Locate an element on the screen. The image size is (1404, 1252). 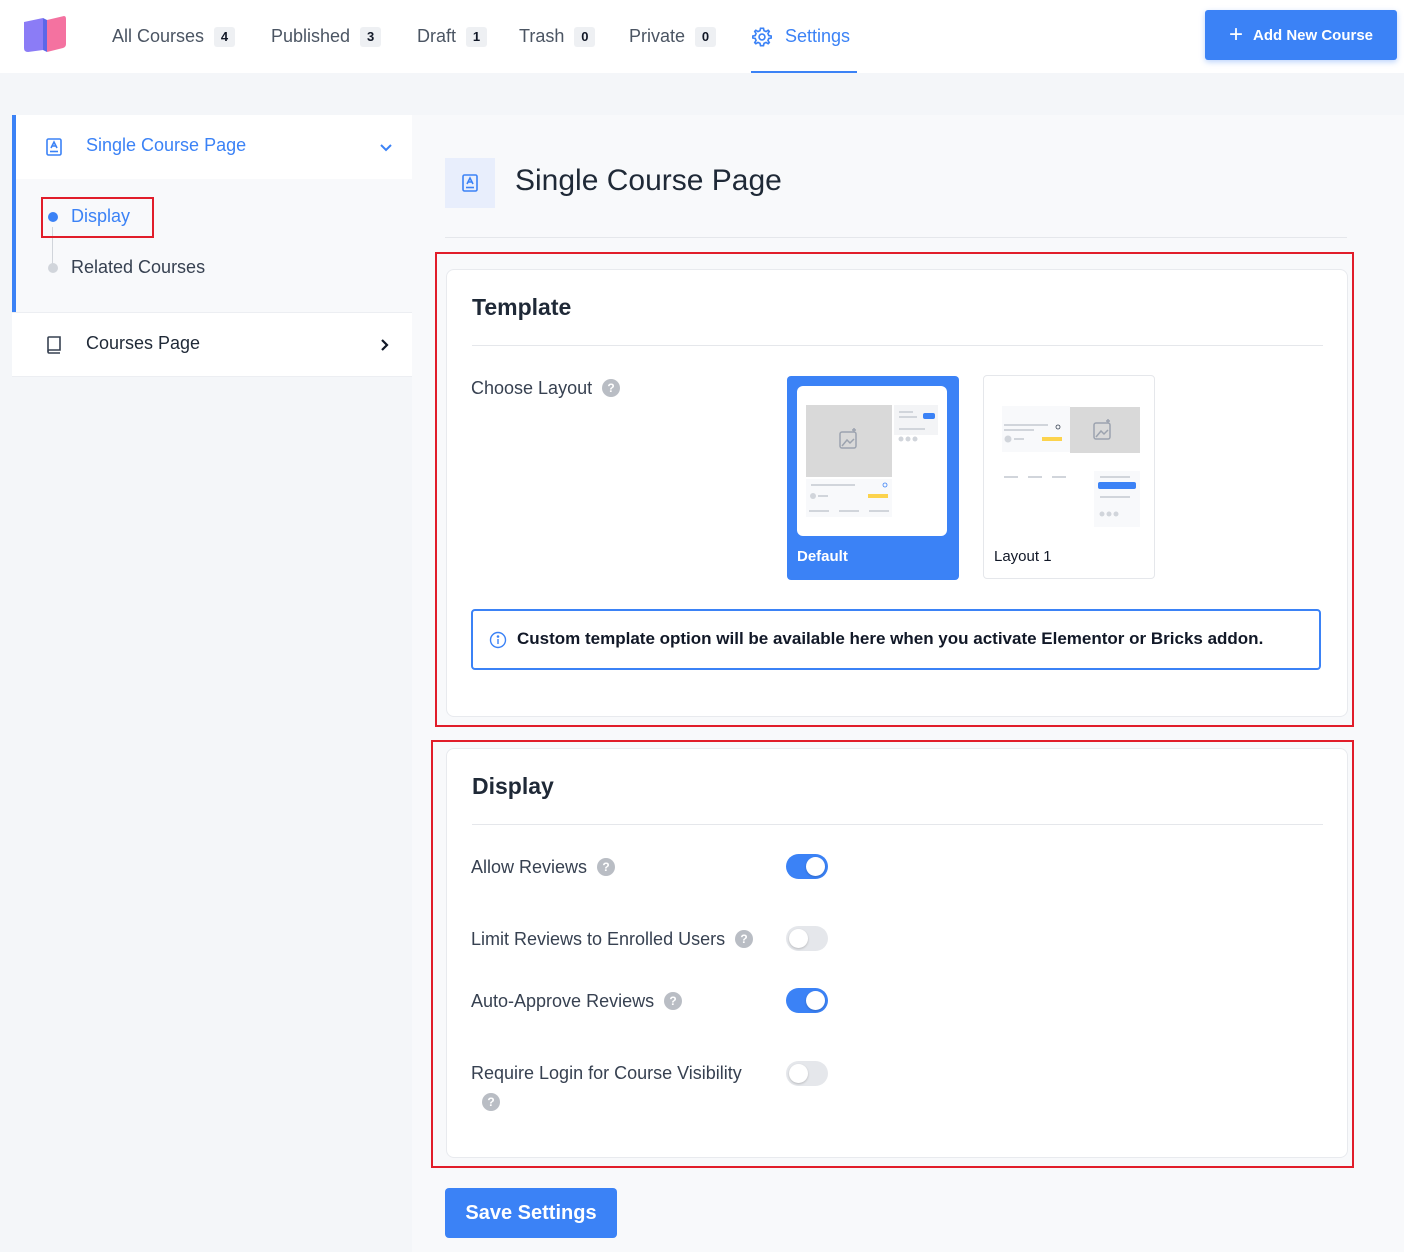
limit-reviews-label: Limit Reviews to Enrolled Users? is located at coordinates (612, 939).